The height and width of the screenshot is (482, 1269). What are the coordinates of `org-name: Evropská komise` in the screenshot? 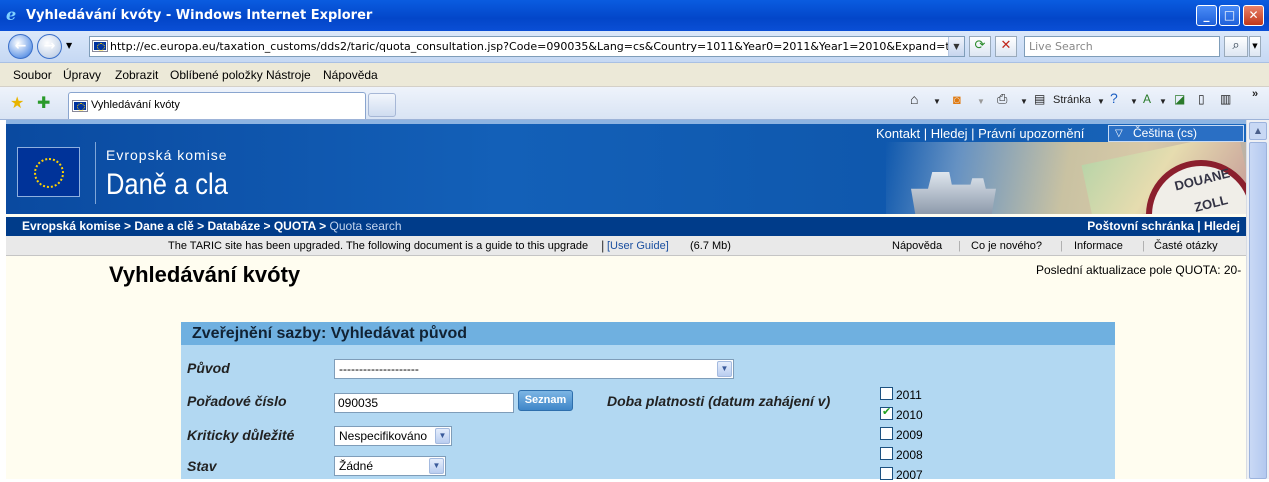 It's located at (167, 155).